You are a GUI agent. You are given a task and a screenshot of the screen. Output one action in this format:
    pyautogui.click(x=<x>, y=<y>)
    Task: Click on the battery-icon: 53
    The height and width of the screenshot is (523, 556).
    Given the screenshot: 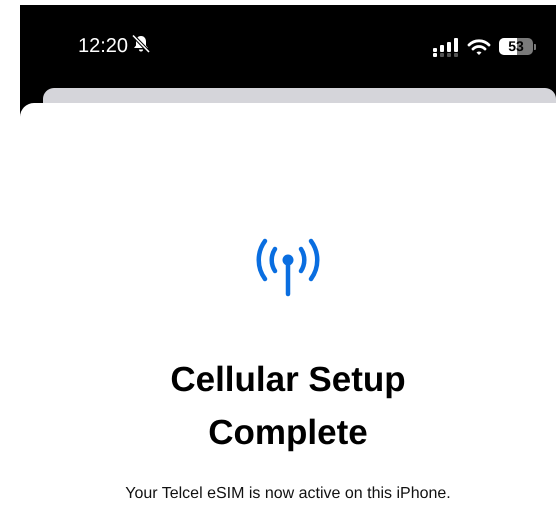 What is the action you would take?
    pyautogui.click(x=517, y=46)
    